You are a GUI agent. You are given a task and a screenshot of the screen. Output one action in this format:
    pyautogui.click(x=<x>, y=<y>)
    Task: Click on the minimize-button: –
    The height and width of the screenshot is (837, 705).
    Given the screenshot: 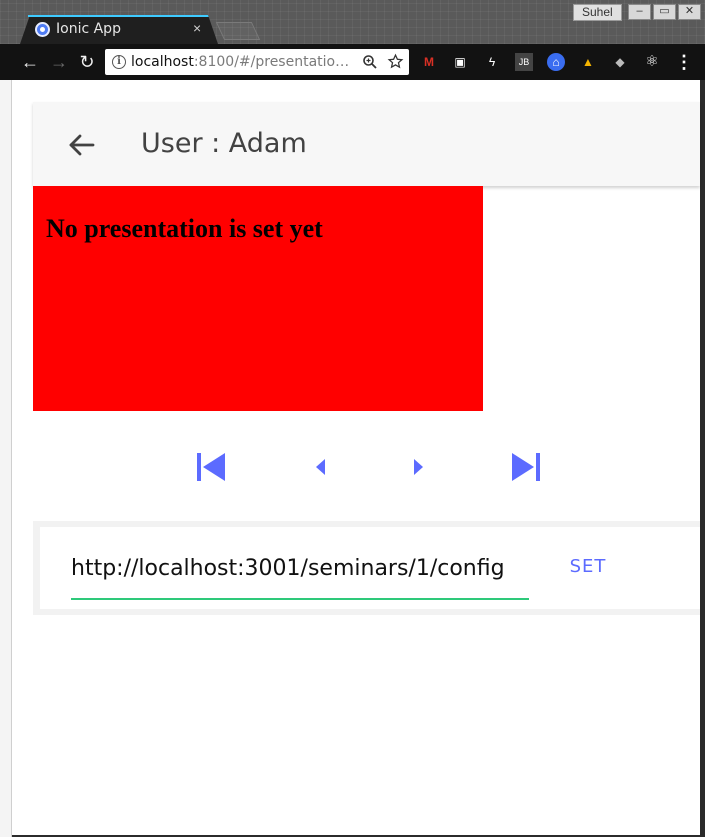 What is the action you would take?
    pyautogui.click(x=639, y=12)
    